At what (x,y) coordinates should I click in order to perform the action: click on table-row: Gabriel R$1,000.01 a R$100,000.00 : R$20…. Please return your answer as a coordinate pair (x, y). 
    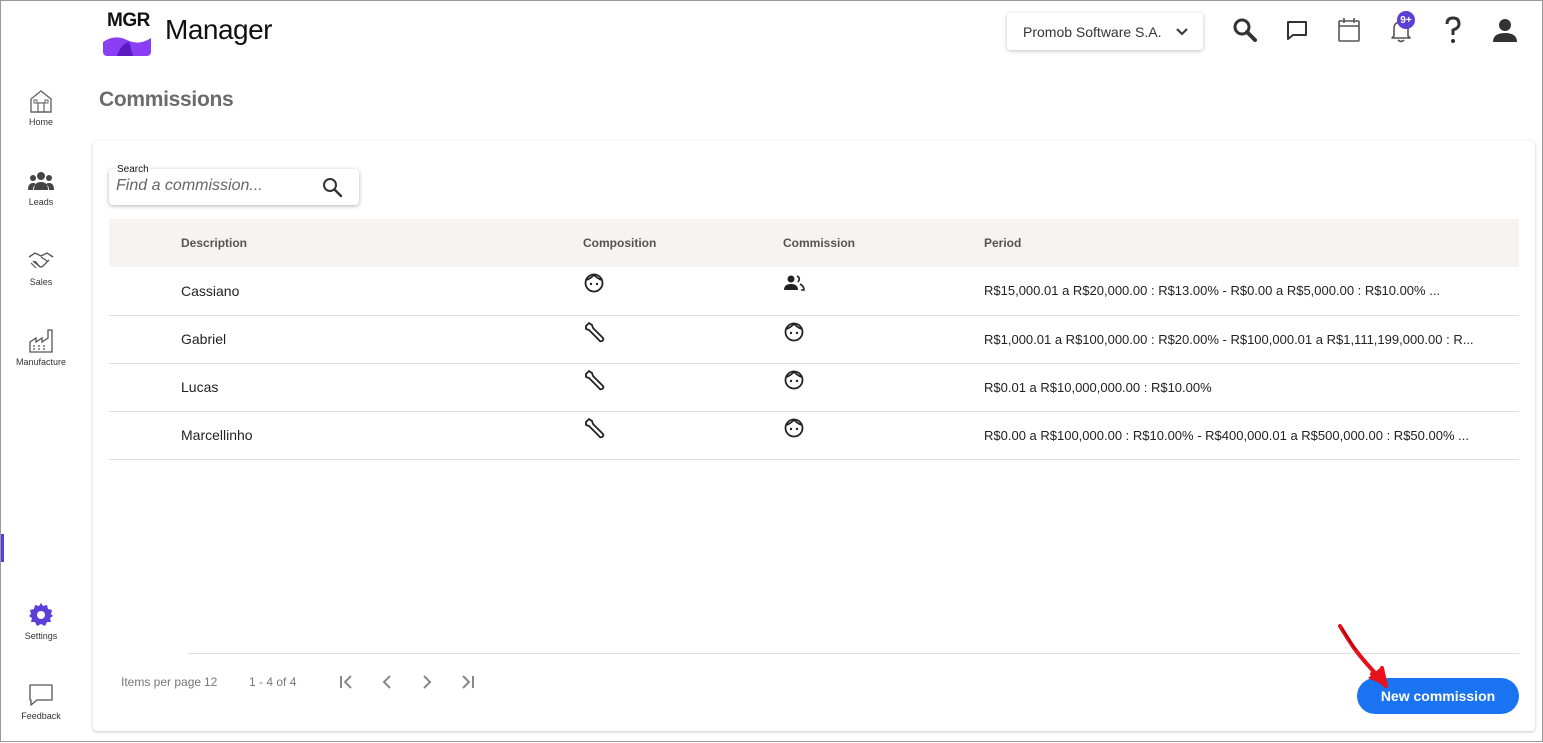
    Looking at the image, I should click on (814, 339).